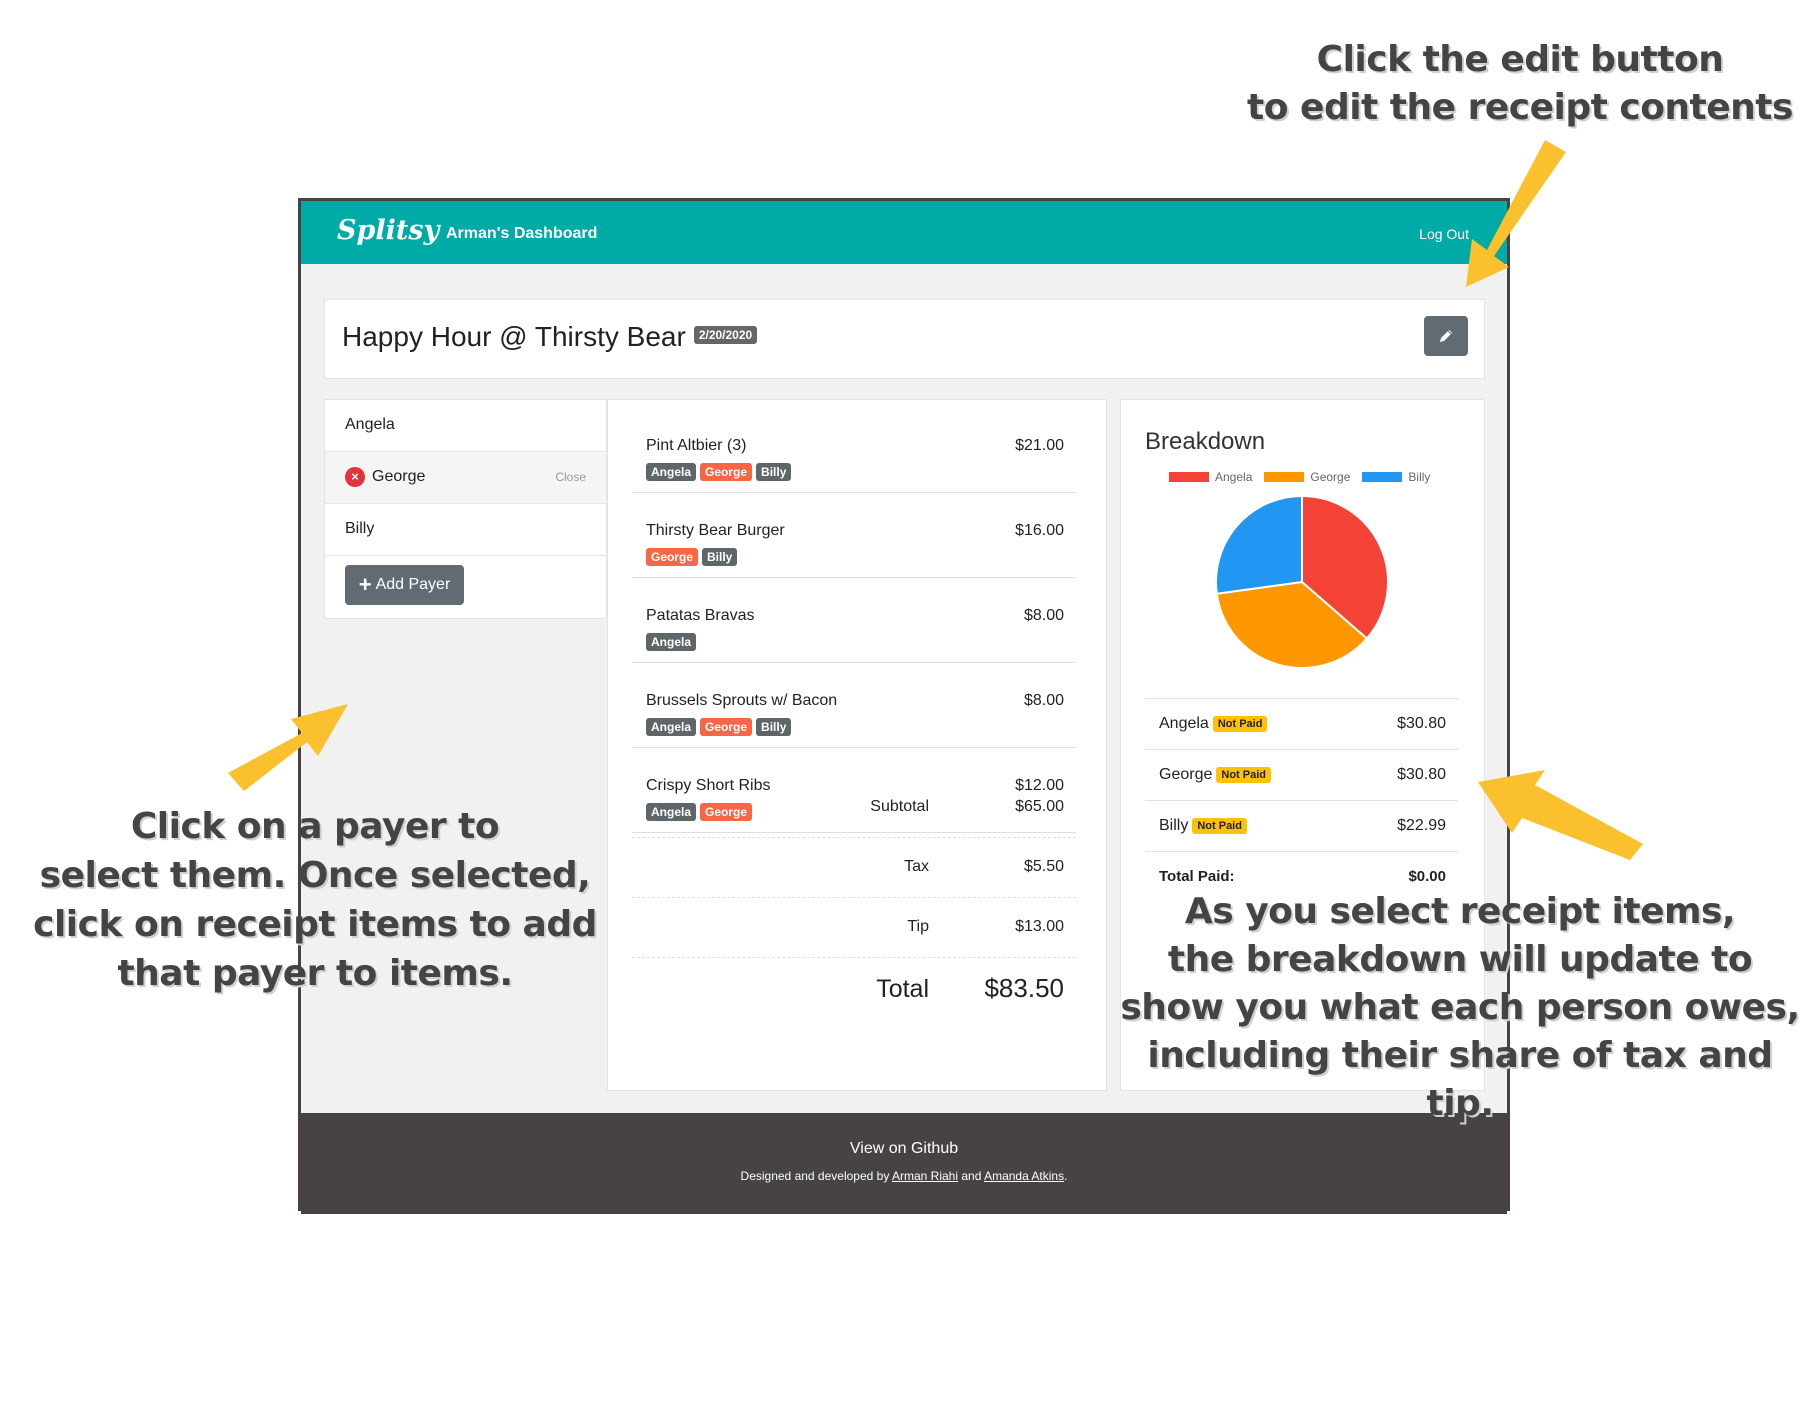 The height and width of the screenshot is (1402, 1800). What do you see at coordinates (1516, 213) in the screenshot?
I see `arrow-edit` at bounding box center [1516, 213].